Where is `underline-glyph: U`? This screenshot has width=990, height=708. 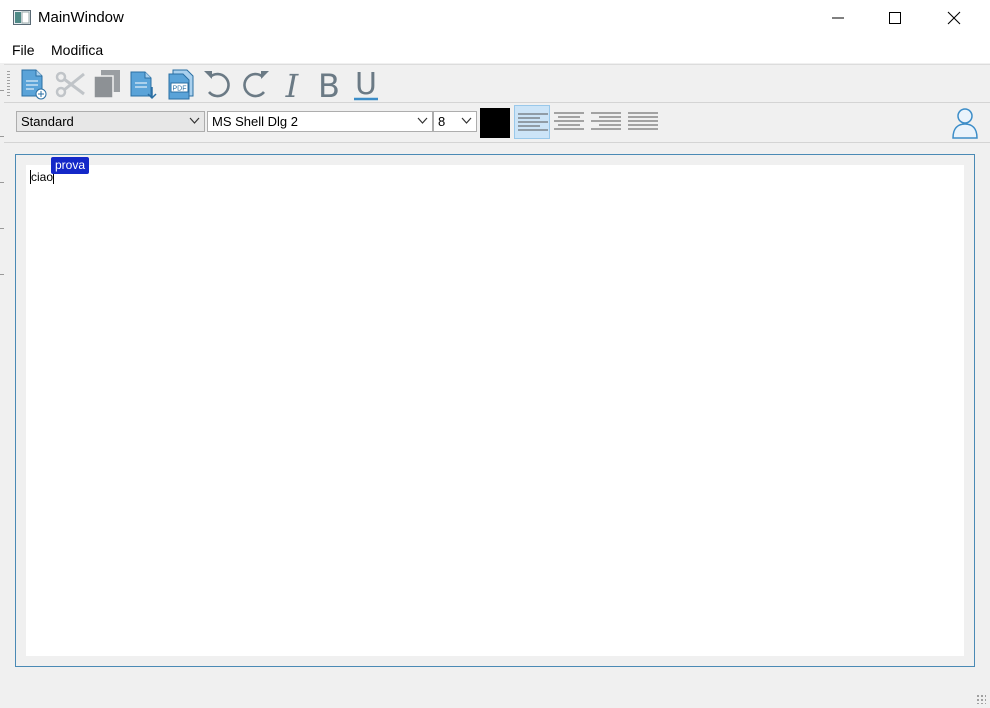 underline-glyph: U is located at coordinates (366, 84).